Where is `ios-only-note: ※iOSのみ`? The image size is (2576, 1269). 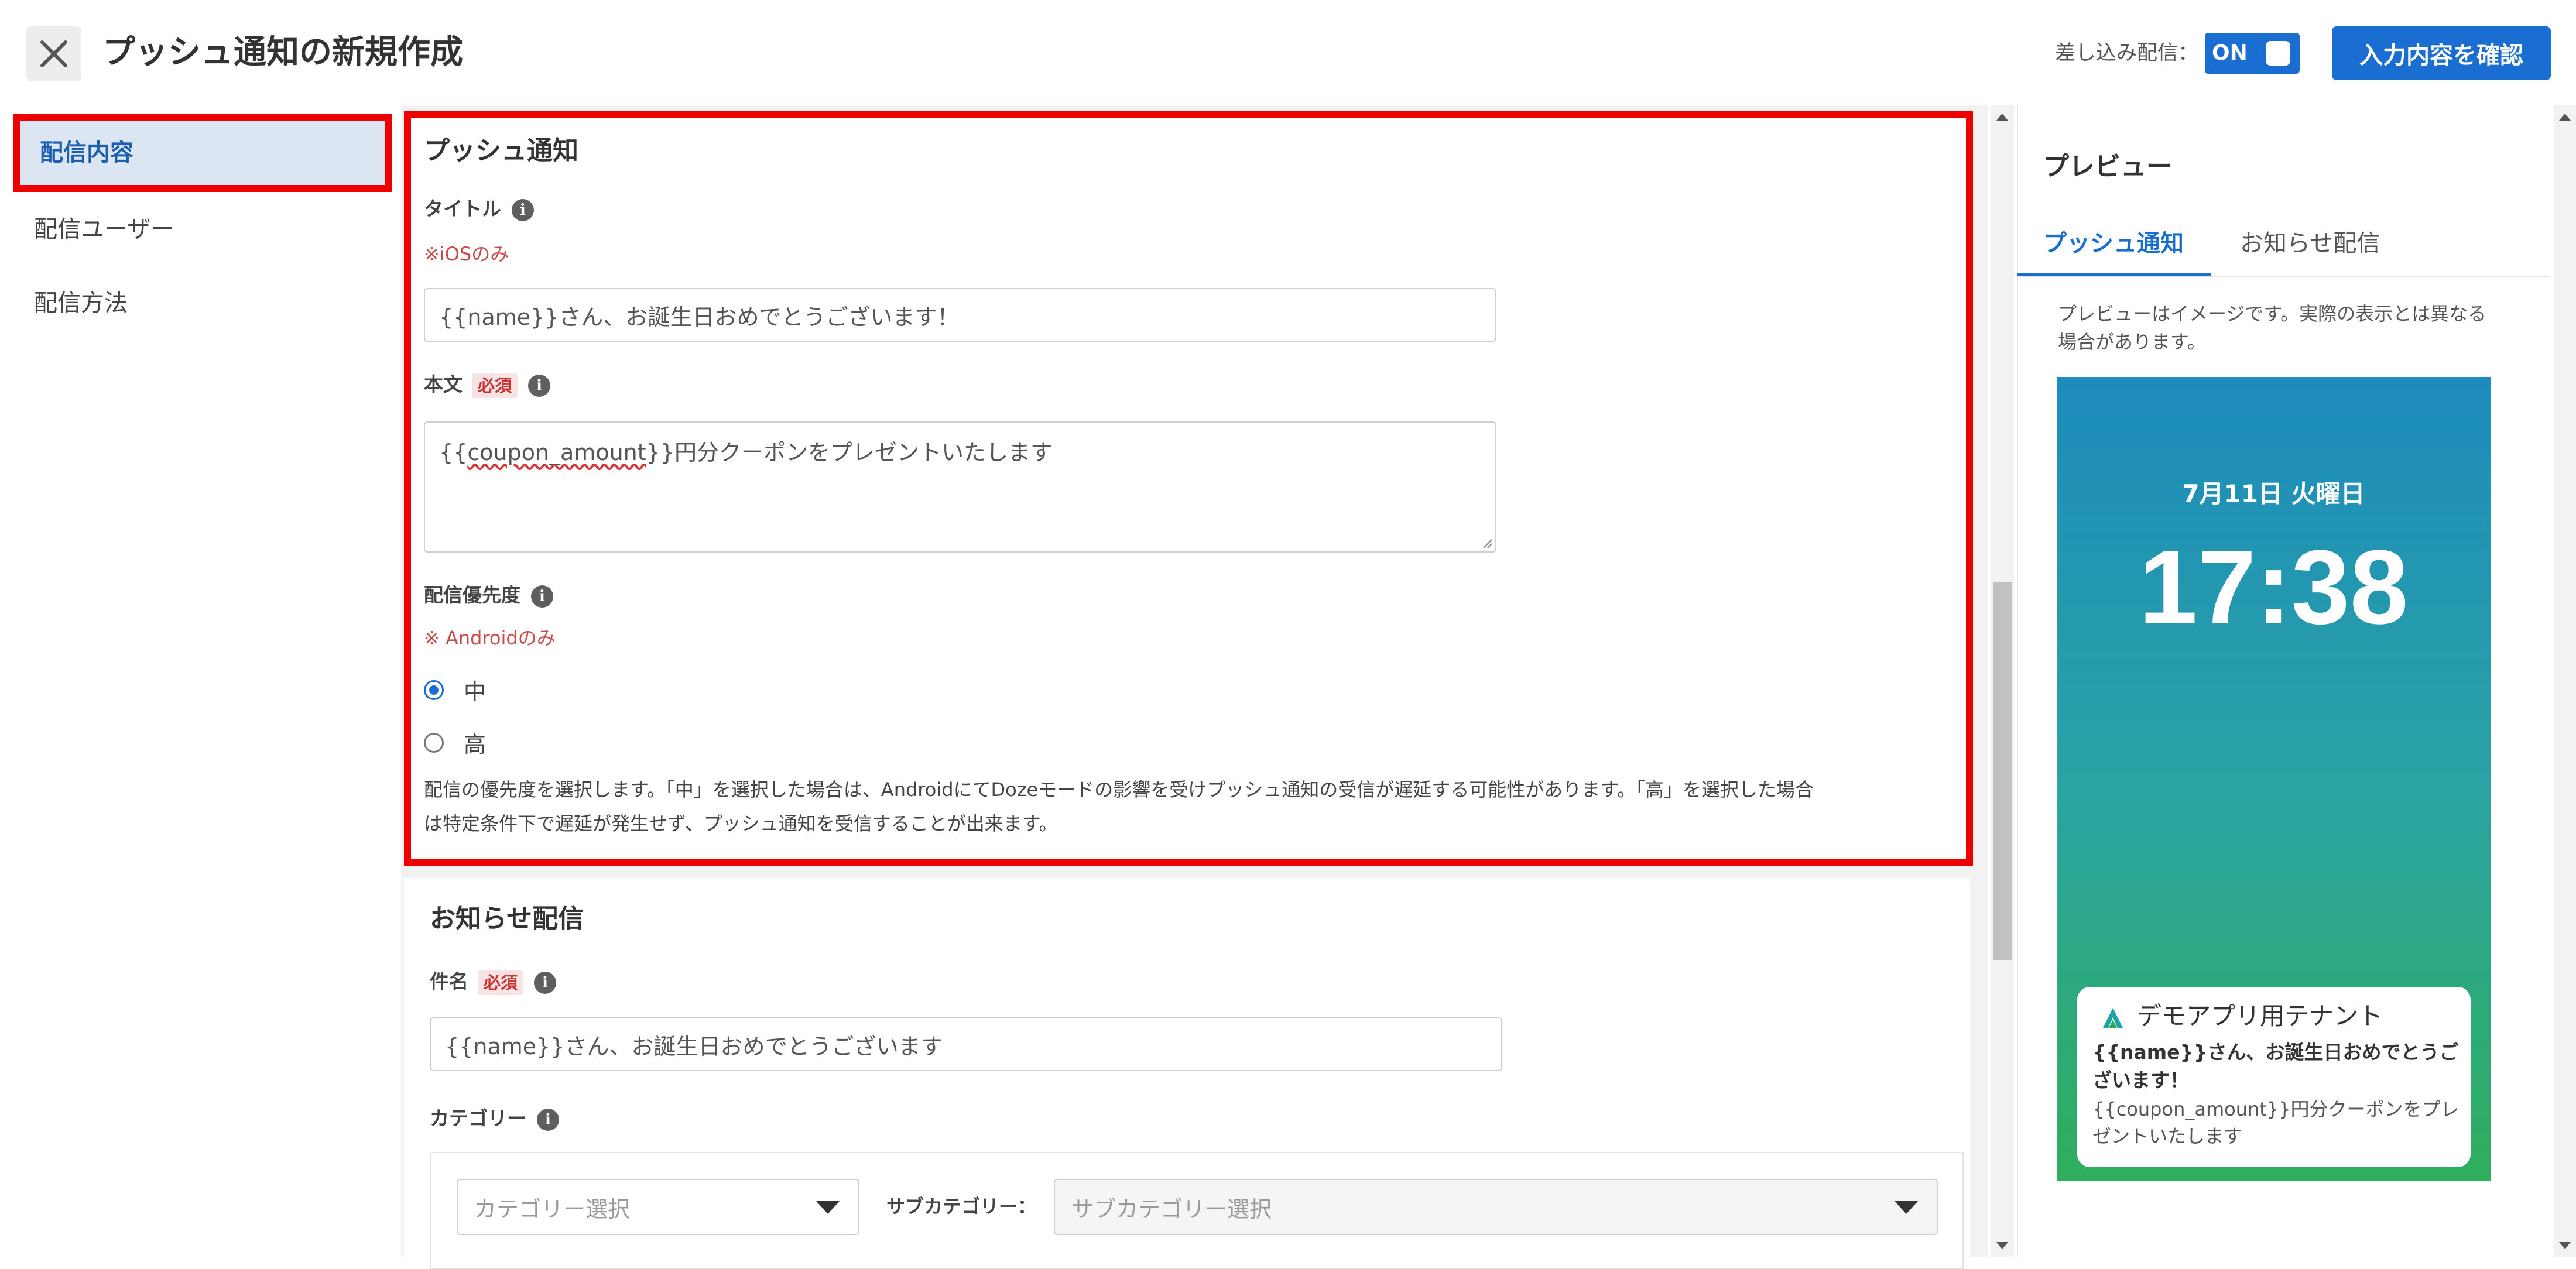
ios-only-note: ※iOSのみ is located at coordinates (466, 254).